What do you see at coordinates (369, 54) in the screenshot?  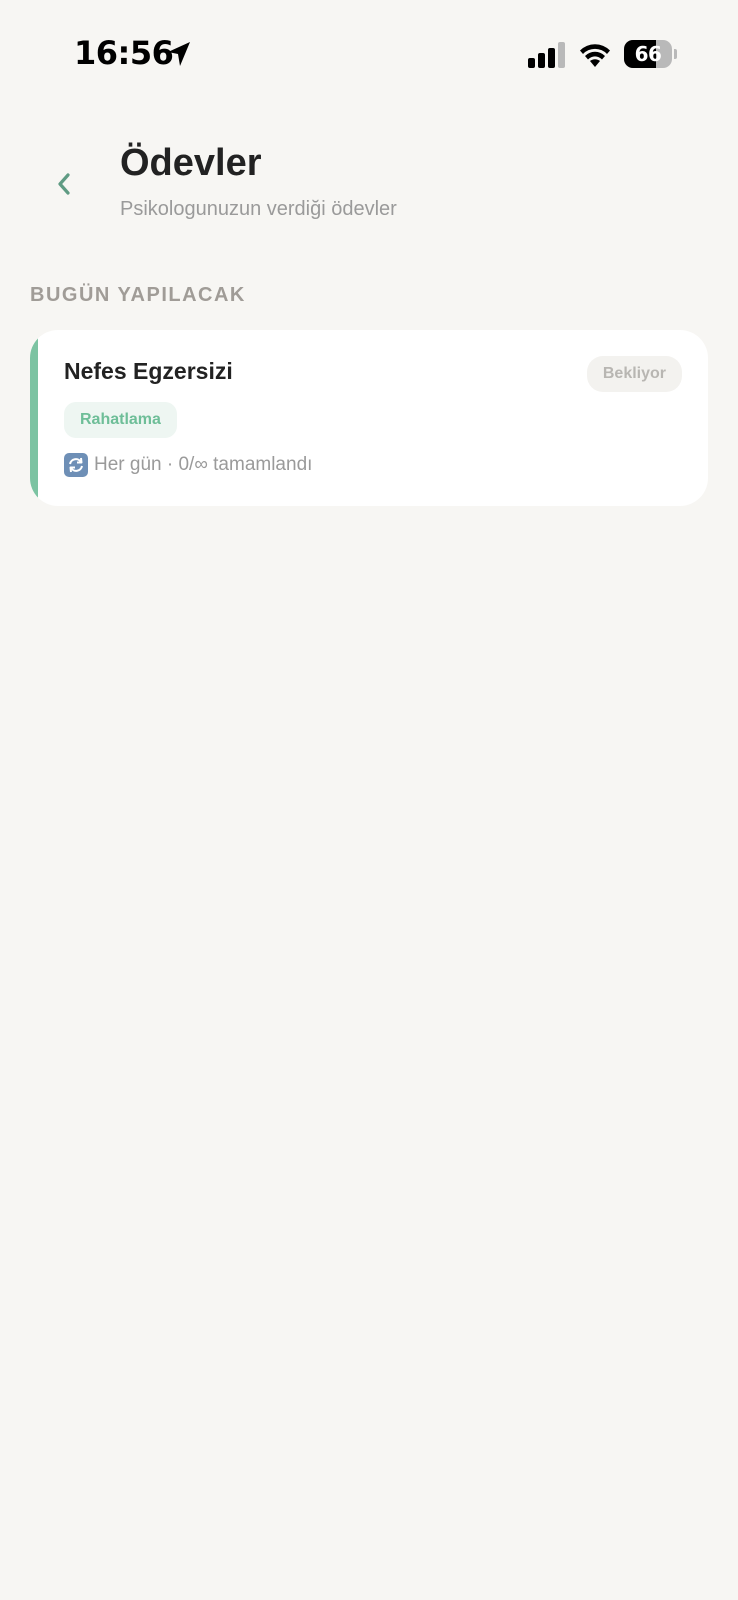 I see `status-bar: 16:56 66` at bounding box center [369, 54].